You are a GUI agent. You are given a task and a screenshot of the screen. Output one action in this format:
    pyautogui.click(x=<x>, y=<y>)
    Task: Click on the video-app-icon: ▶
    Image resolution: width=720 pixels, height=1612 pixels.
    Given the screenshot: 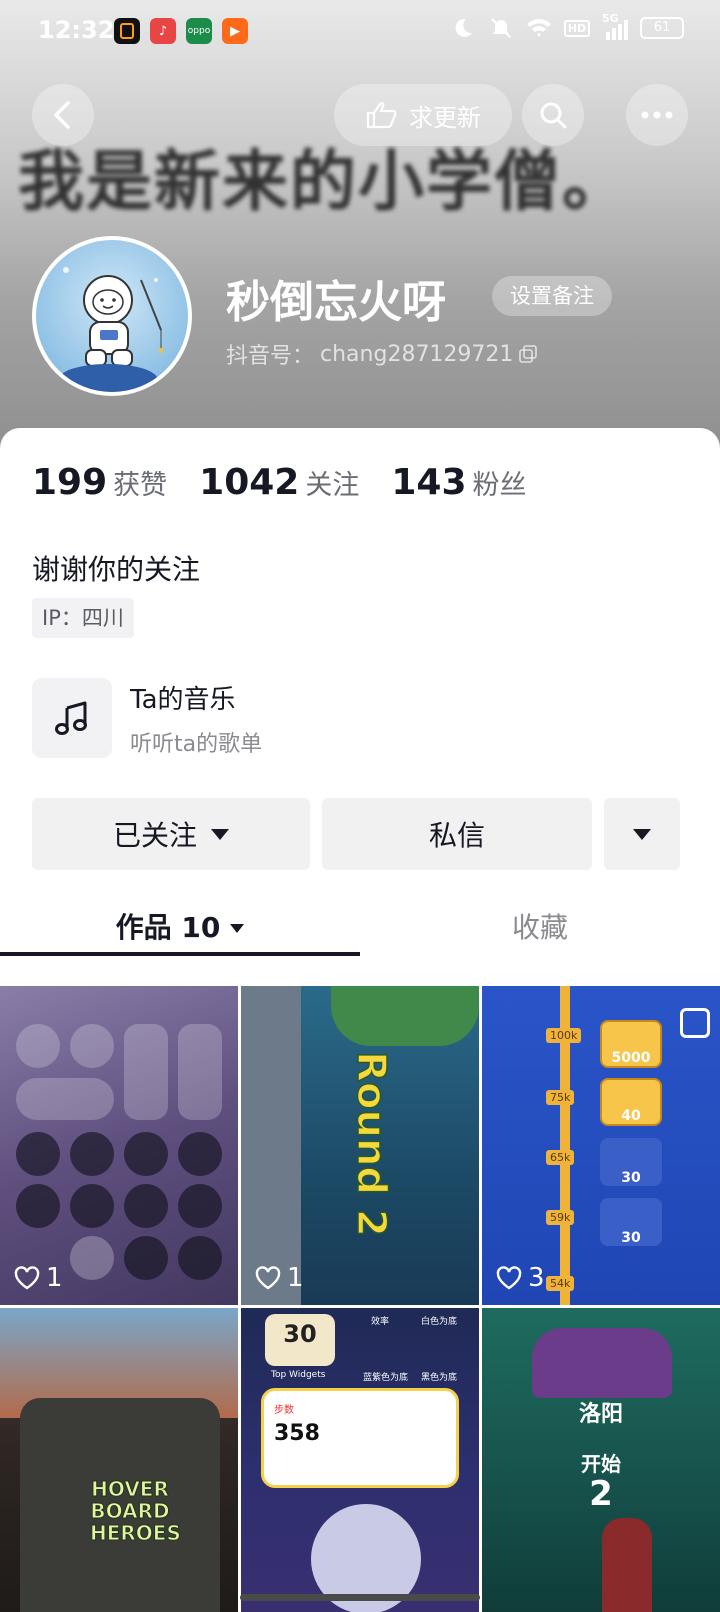 What is the action you would take?
    pyautogui.click(x=235, y=31)
    